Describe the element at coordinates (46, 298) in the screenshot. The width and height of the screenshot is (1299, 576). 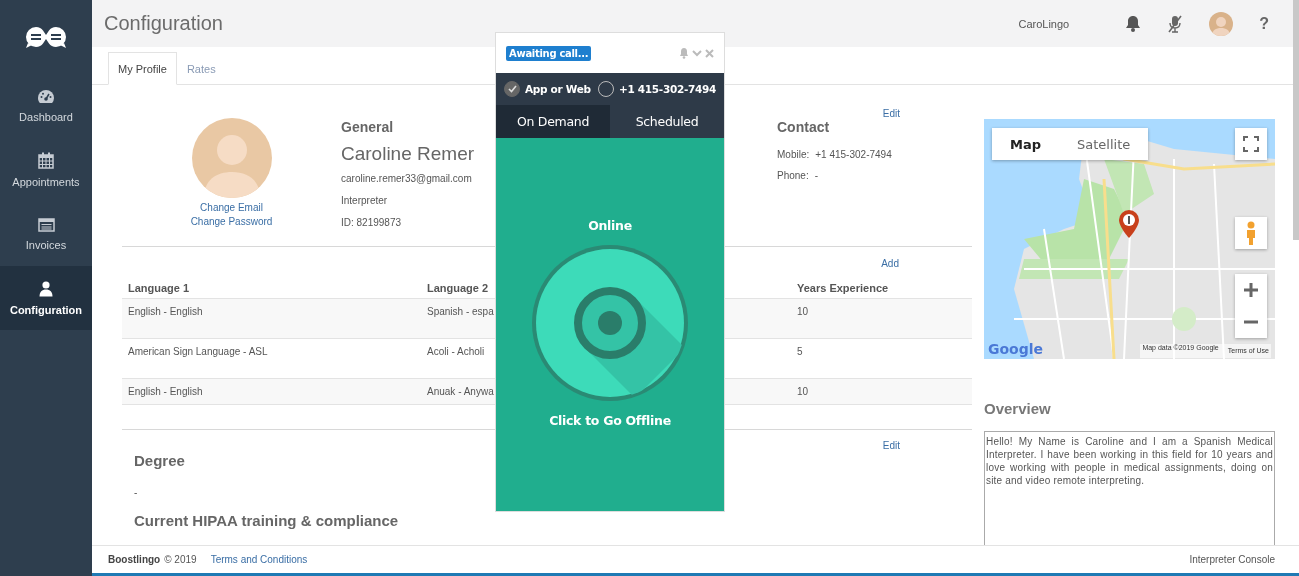
I see `sidebar-item: Configuration` at that location.